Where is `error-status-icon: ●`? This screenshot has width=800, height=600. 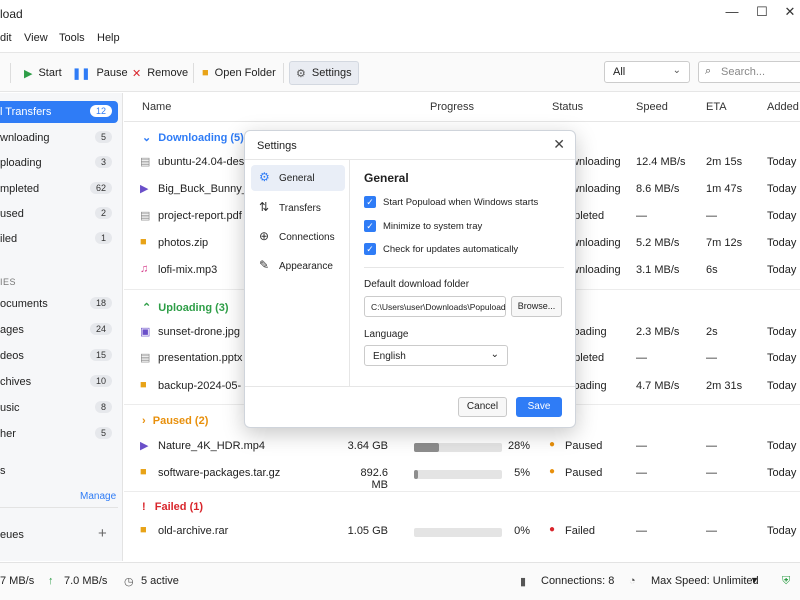
error-status-icon: ● is located at coordinates (552, 529).